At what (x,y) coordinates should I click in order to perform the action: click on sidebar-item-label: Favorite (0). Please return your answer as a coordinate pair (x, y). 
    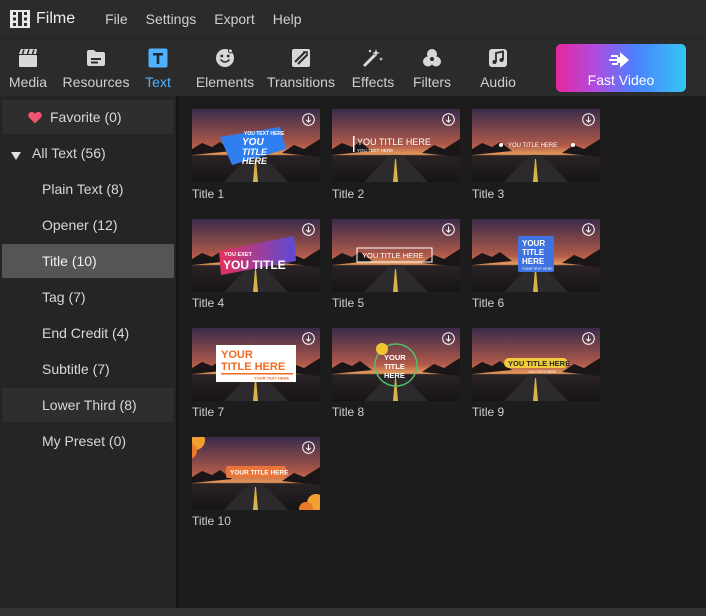
    Looking at the image, I should click on (86, 117).